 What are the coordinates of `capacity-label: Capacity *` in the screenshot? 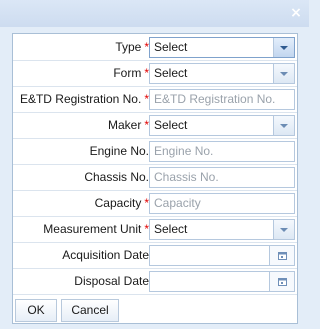 It's located at (121, 203).